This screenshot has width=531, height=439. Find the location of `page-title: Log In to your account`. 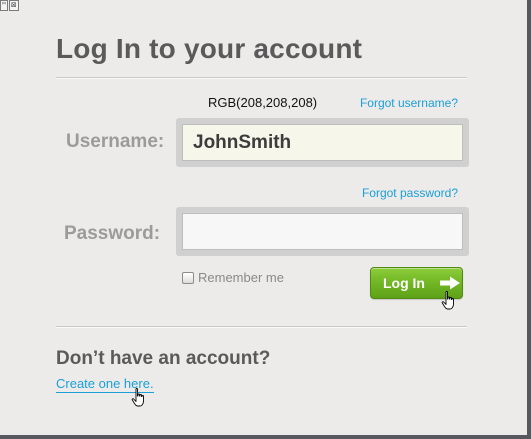

page-title: Log In to your account is located at coordinates (209, 48).